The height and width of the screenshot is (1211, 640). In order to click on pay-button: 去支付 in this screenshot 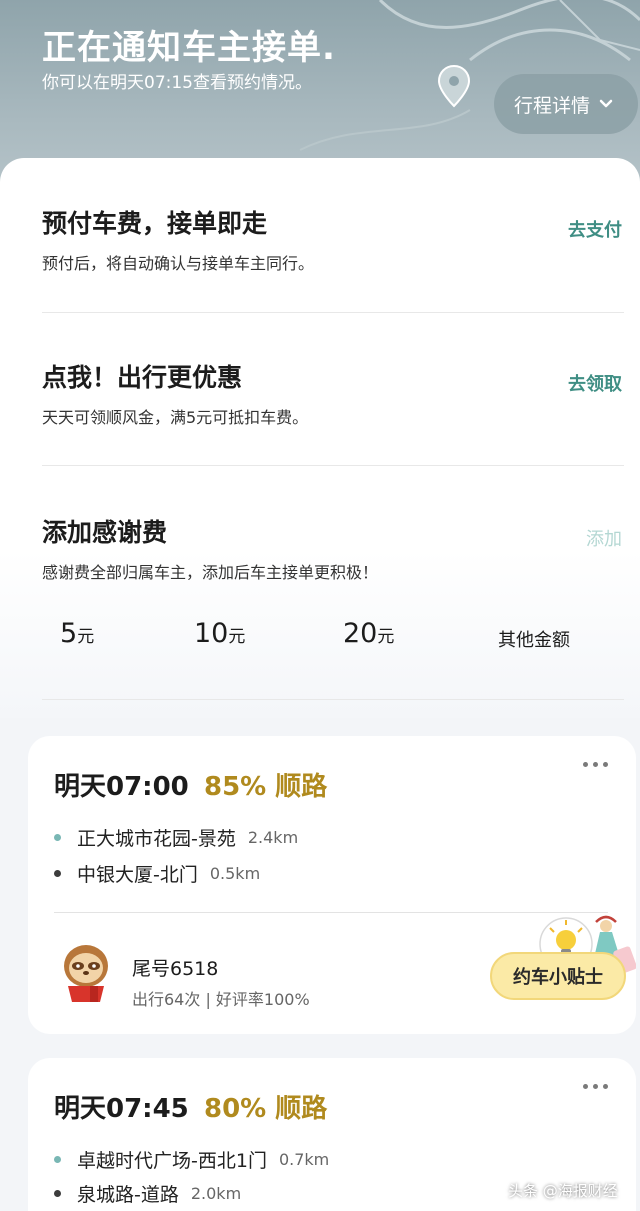, I will do `click(595, 229)`.